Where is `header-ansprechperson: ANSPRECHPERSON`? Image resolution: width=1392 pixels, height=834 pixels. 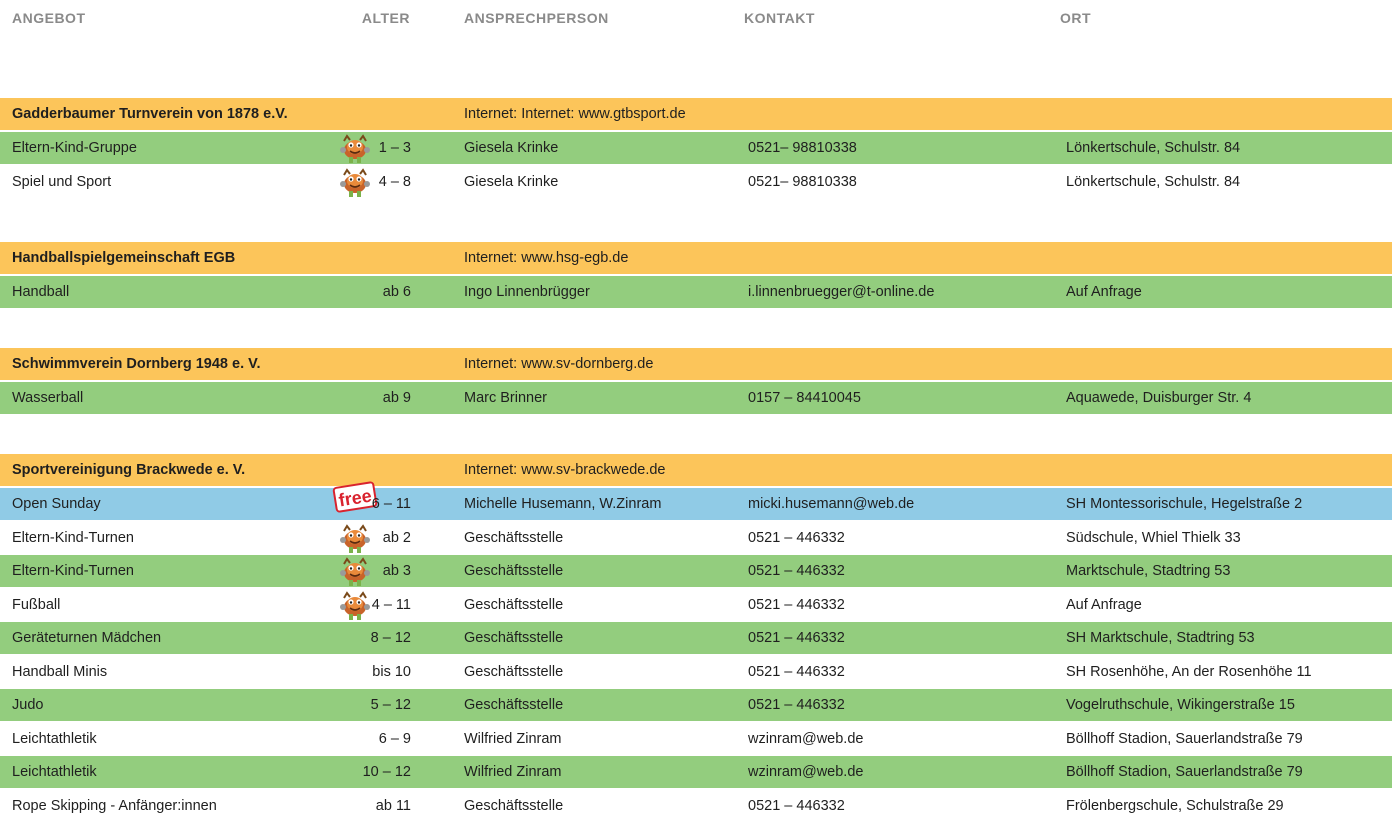 header-ansprechperson: ANSPRECHPERSON is located at coordinates (536, 18).